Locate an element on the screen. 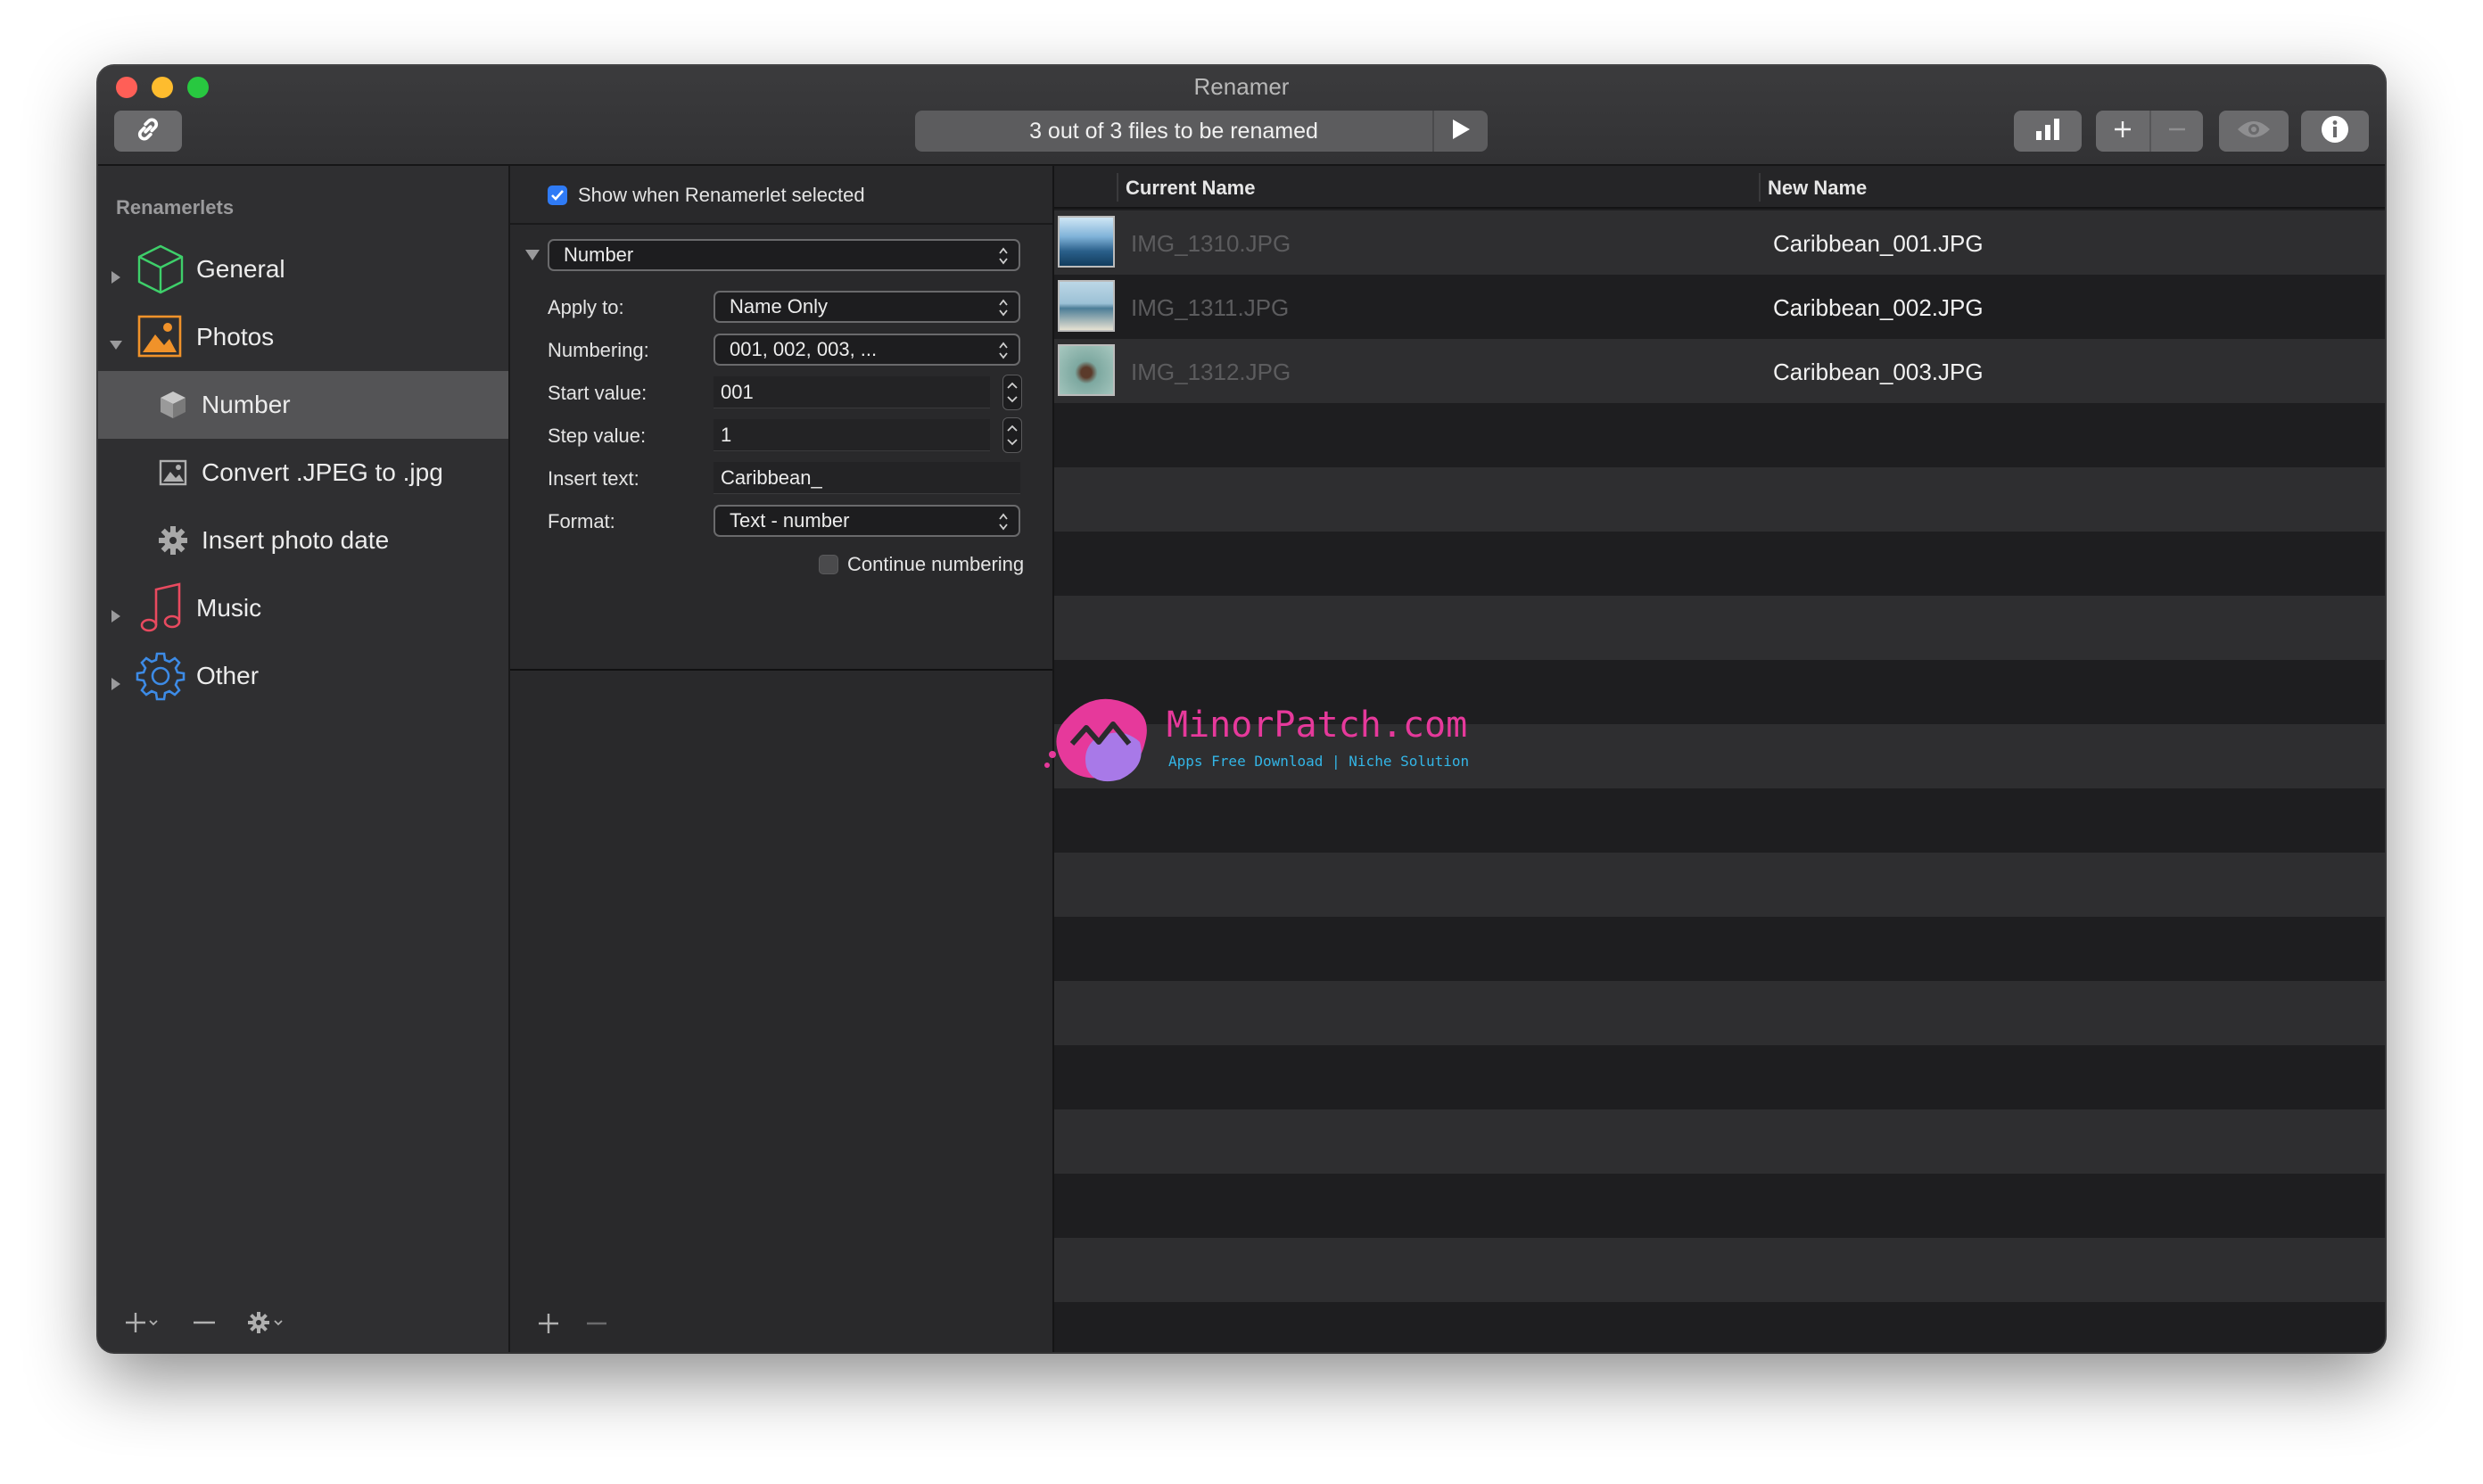 The height and width of the screenshot is (1484, 2483). renamerlet-type-value: Number is located at coordinates (599, 254).